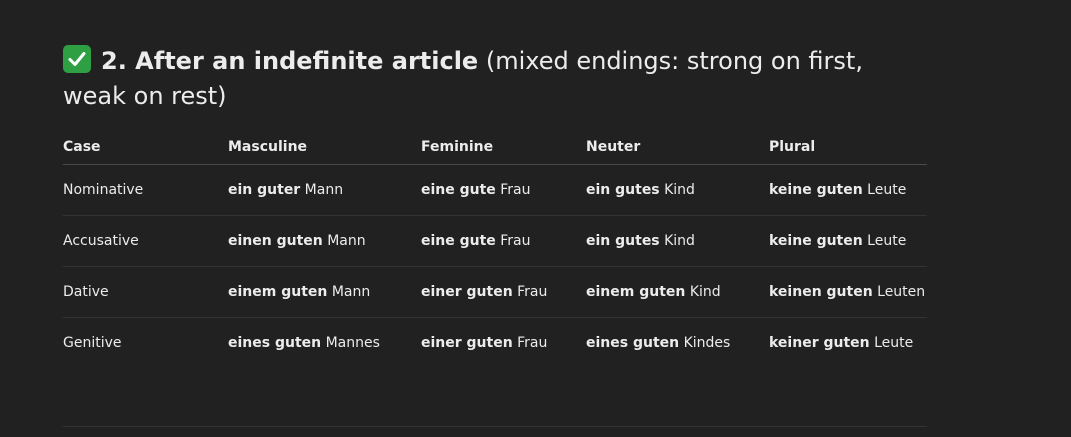  What do you see at coordinates (821, 292) in the screenshot?
I see `article-adjective: keinen guten` at bounding box center [821, 292].